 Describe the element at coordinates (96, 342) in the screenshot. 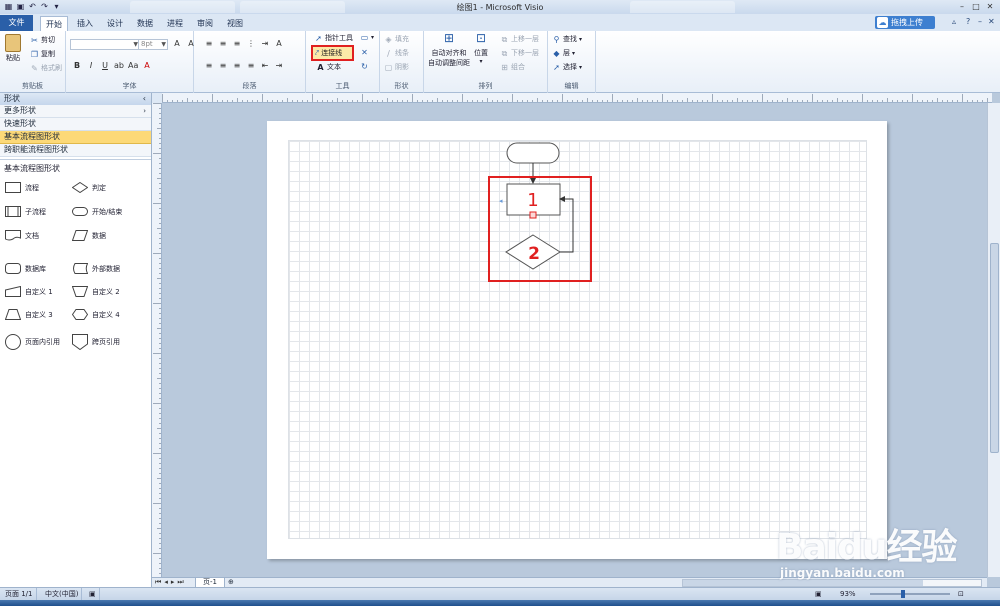

I see `shape-off-page-ref: 跨页引用` at that location.